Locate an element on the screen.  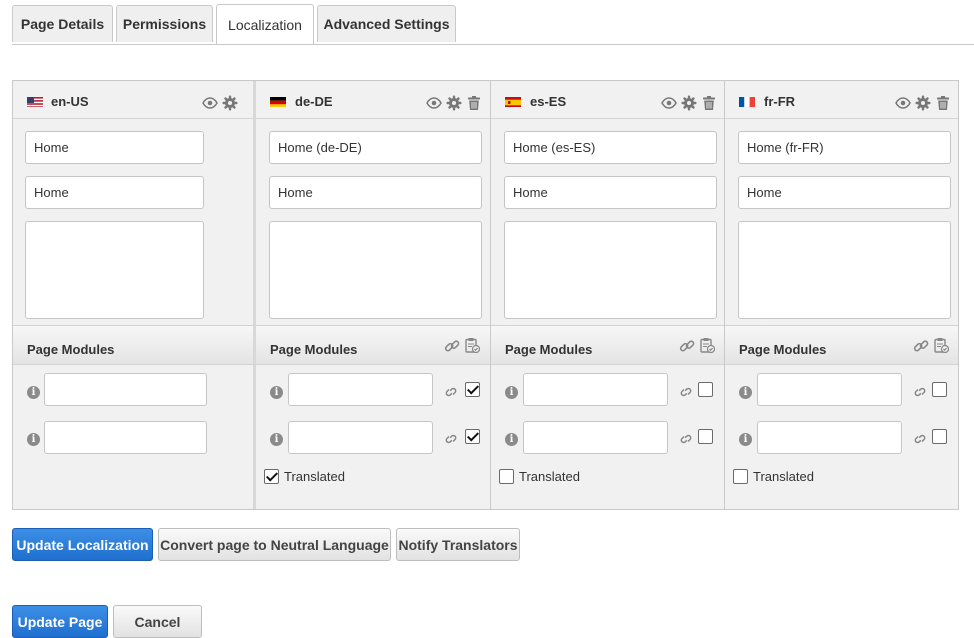
update-page-button: Update Page is located at coordinates (60, 621).